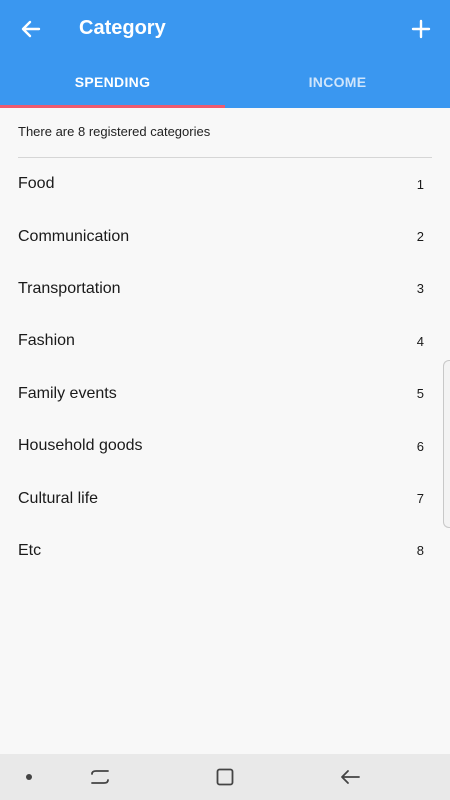 The width and height of the screenshot is (450, 800). I want to click on nav-dot-button, so click(29, 777).